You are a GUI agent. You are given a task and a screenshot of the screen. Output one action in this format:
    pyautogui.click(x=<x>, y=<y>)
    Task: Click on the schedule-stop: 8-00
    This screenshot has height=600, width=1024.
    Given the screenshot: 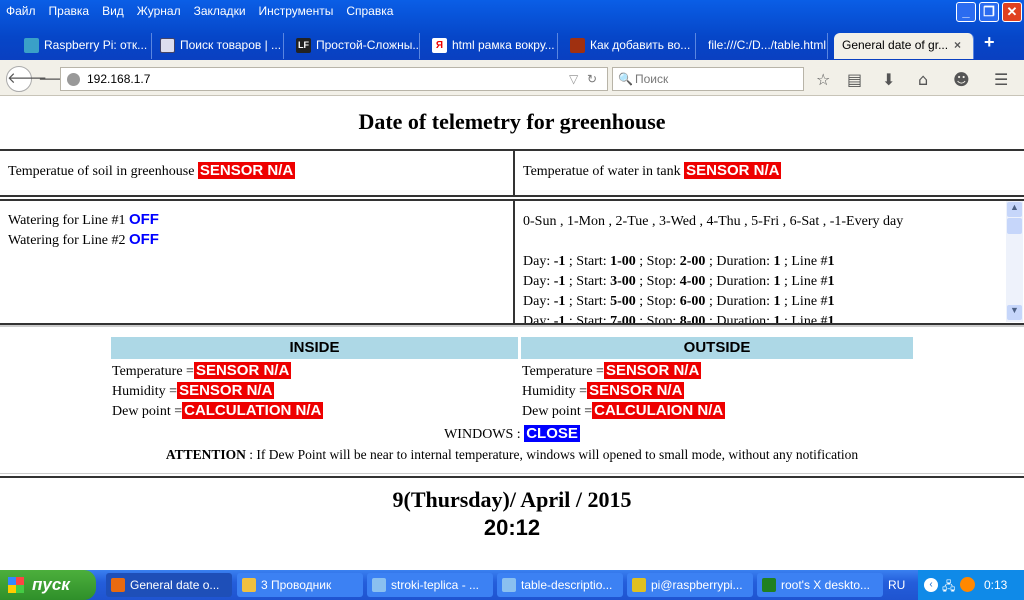 What is the action you would take?
    pyautogui.click(x=692, y=318)
    